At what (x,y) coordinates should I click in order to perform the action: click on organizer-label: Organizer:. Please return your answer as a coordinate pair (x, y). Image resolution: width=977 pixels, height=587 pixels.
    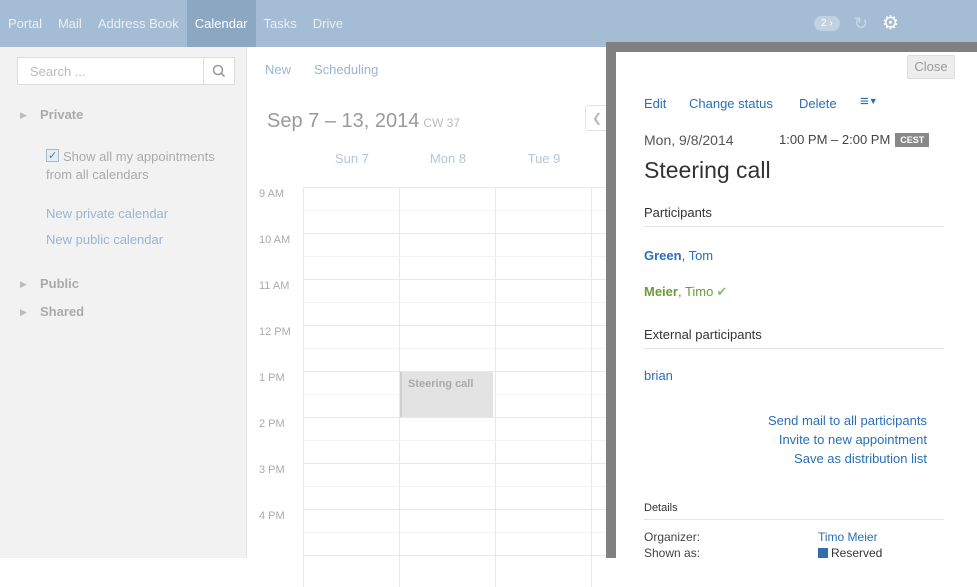
    Looking at the image, I should click on (672, 537).